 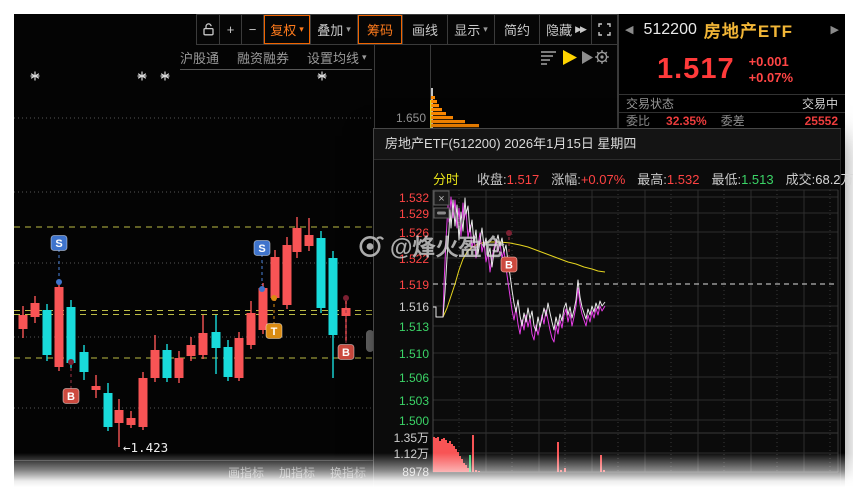 What do you see at coordinates (508, 179) in the screenshot?
I see `stat-收盘: 收盘:1.517` at bounding box center [508, 179].